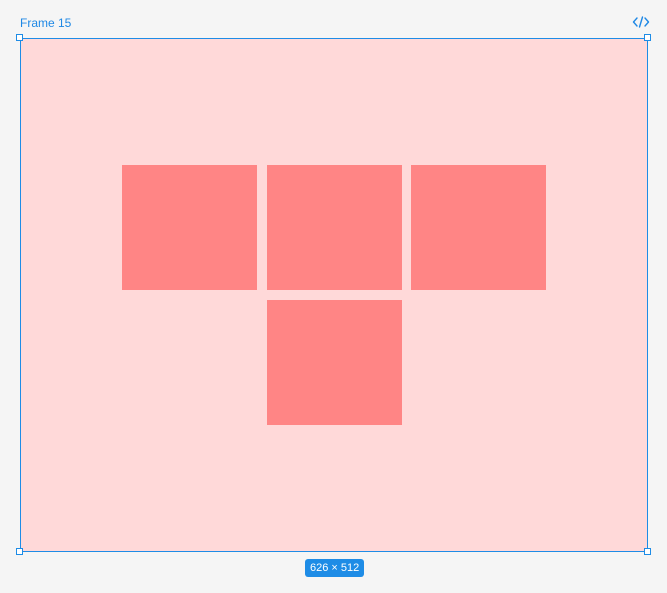 The width and height of the screenshot is (667, 593). Describe the element at coordinates (641, 22) in the screenshot. I see `code-brackets-icon` at that location.